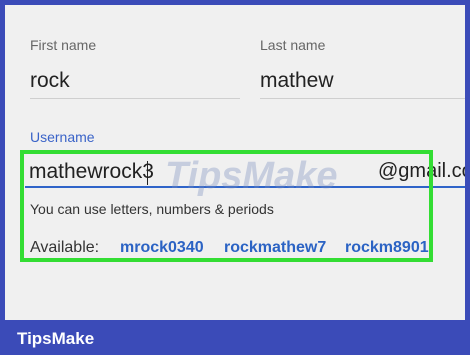  What do you see at coordinates (235, 337) in the screenshot?
I see `footer-bar: TipsMake` at bounding box center [235, 337].